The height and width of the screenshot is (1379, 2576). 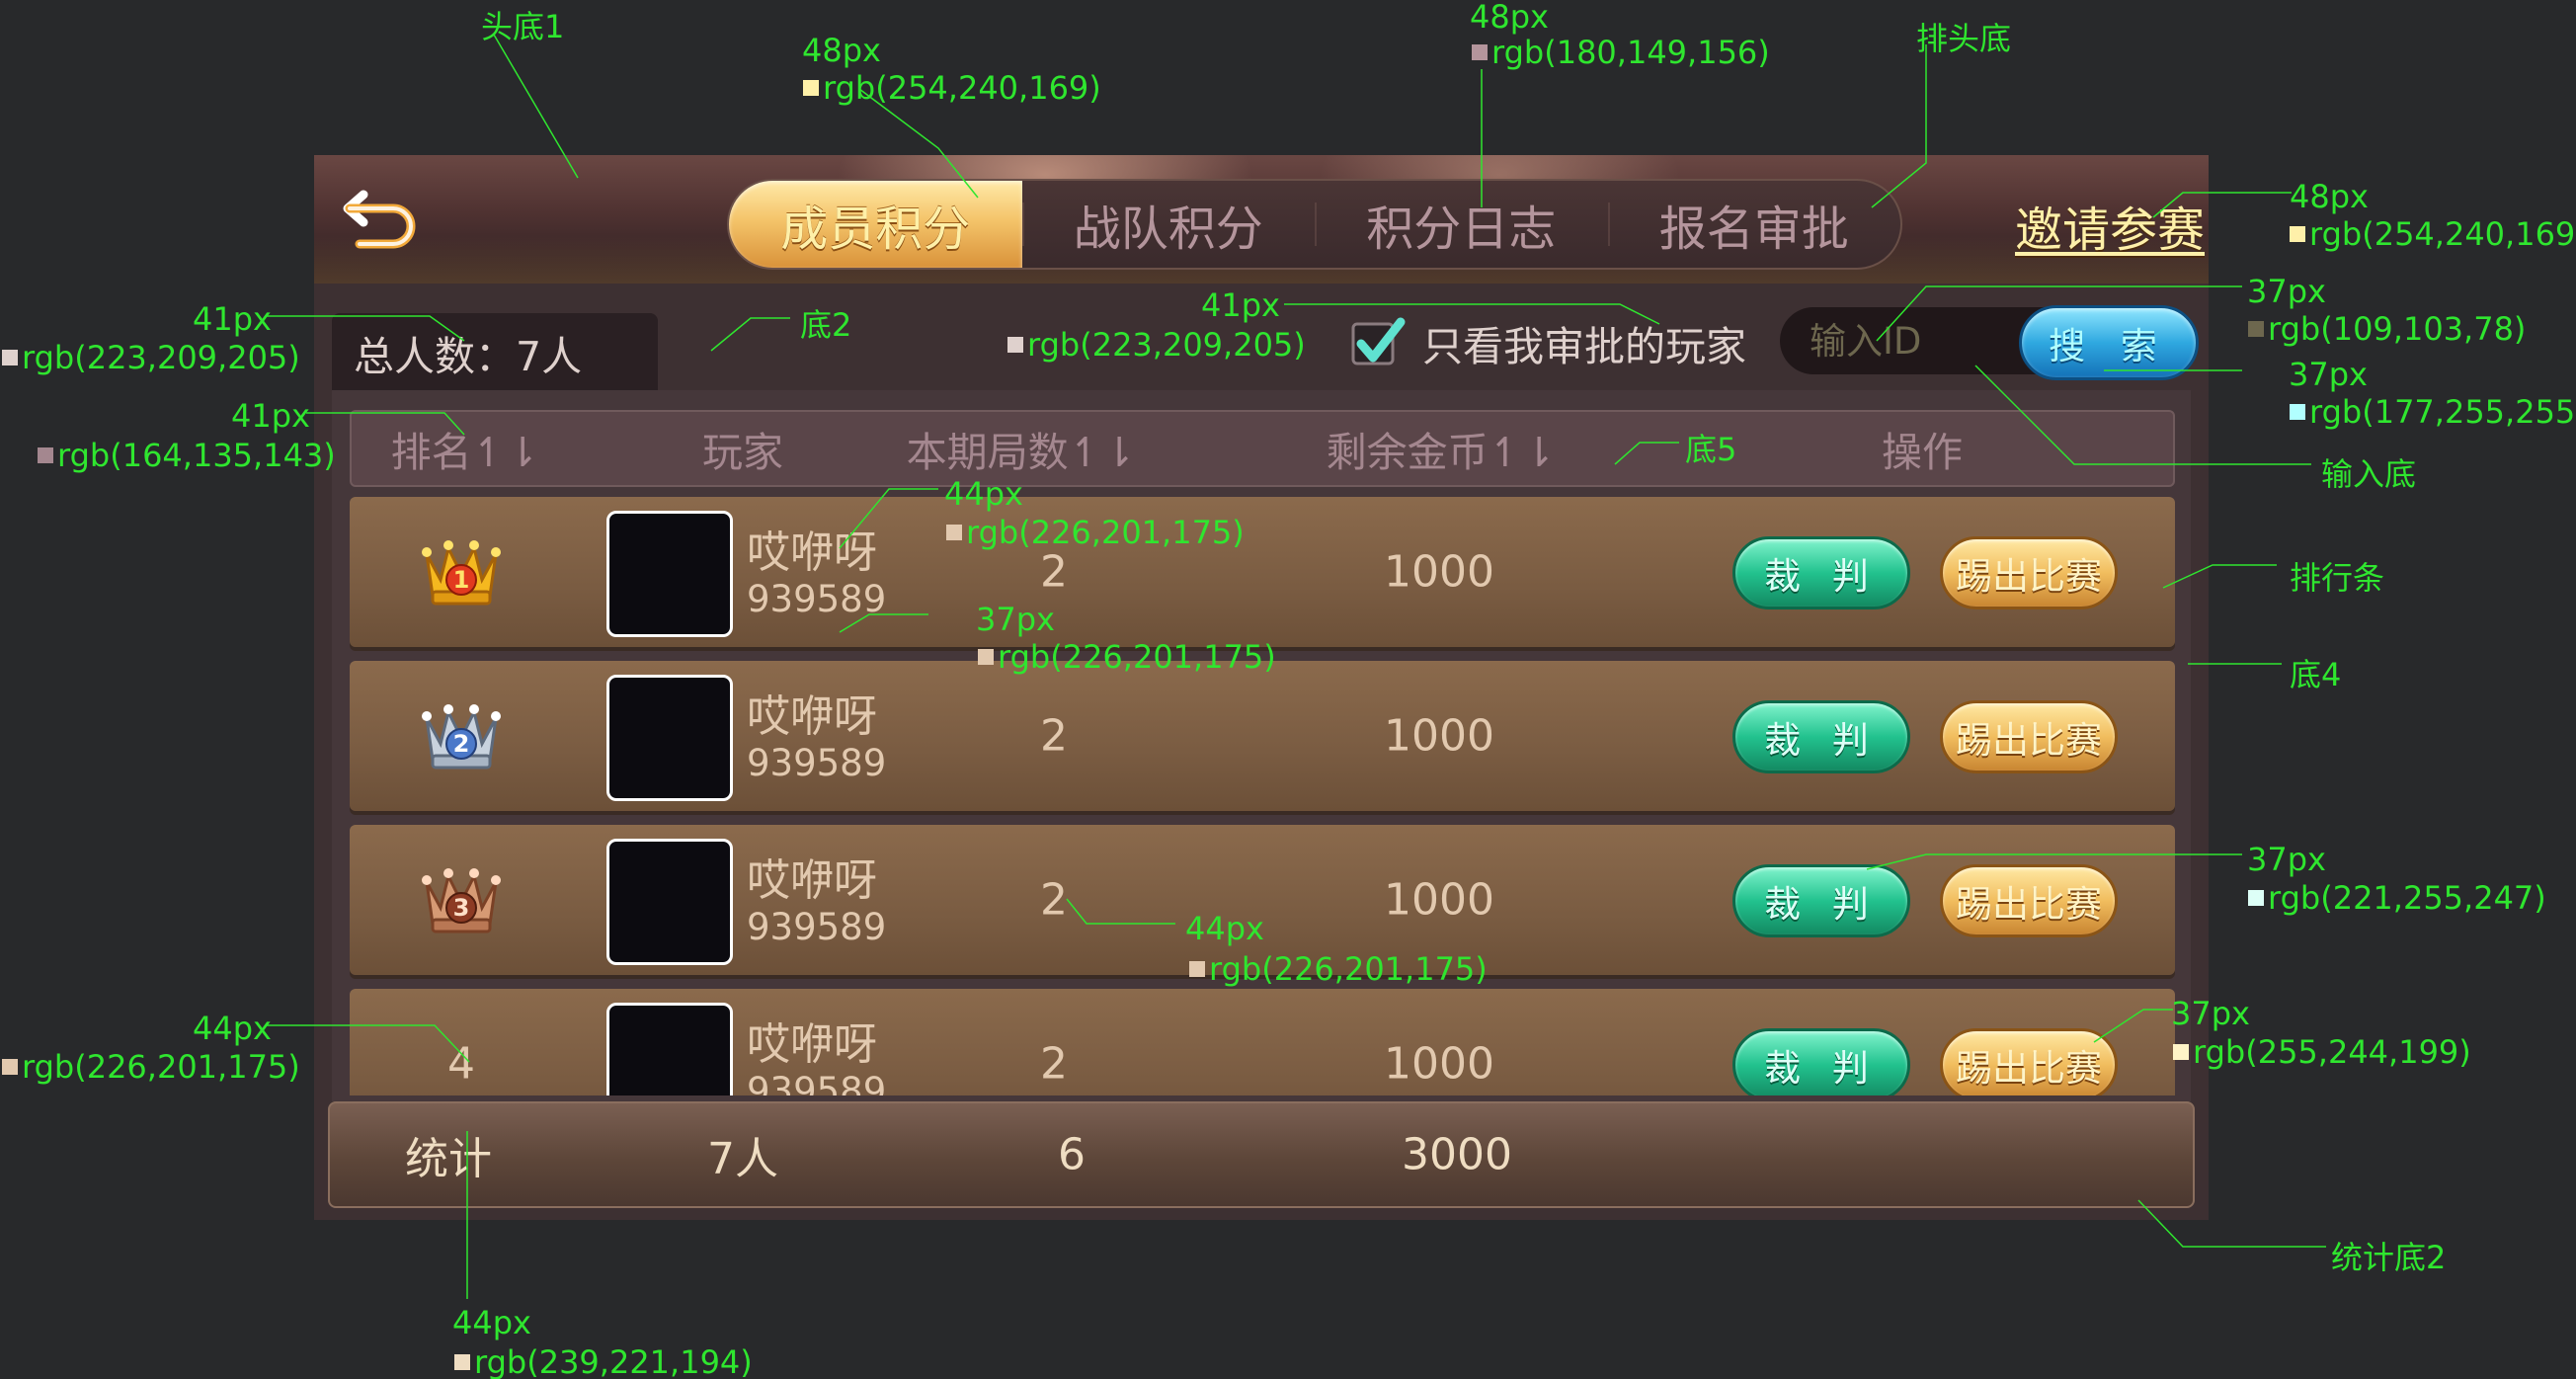 What do you see at coordinates (2369, 474) in the screenshot?
I see `annotation-input-bg: 输入底` at bounding box center [2369, 474].